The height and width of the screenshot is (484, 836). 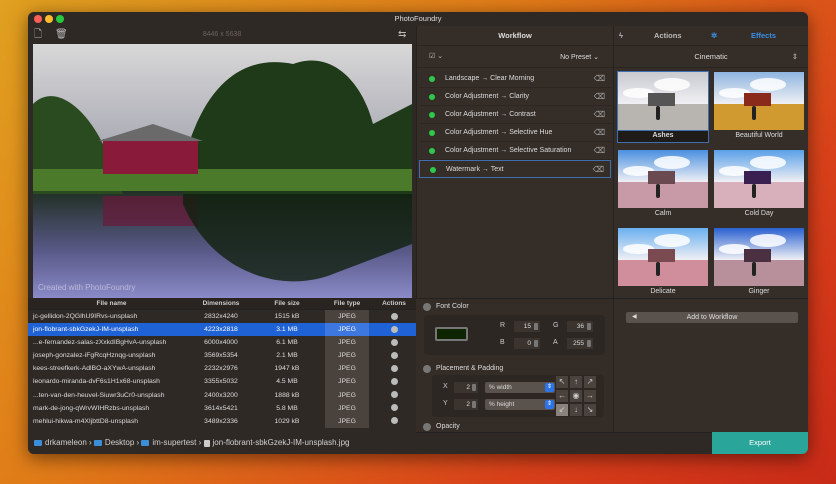 I want to click on breadcrumb-item: jon-flobrant-sbkGzekJ-IM-unsplash.jpg, so click(x=281, y=442).